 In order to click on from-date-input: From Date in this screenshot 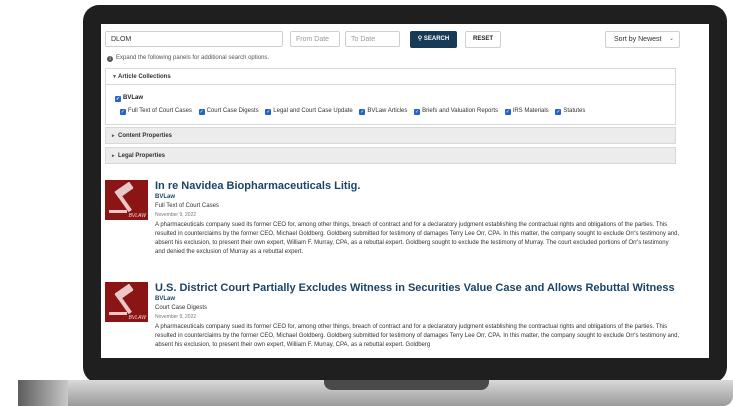, I will do `click(315, 39)`.